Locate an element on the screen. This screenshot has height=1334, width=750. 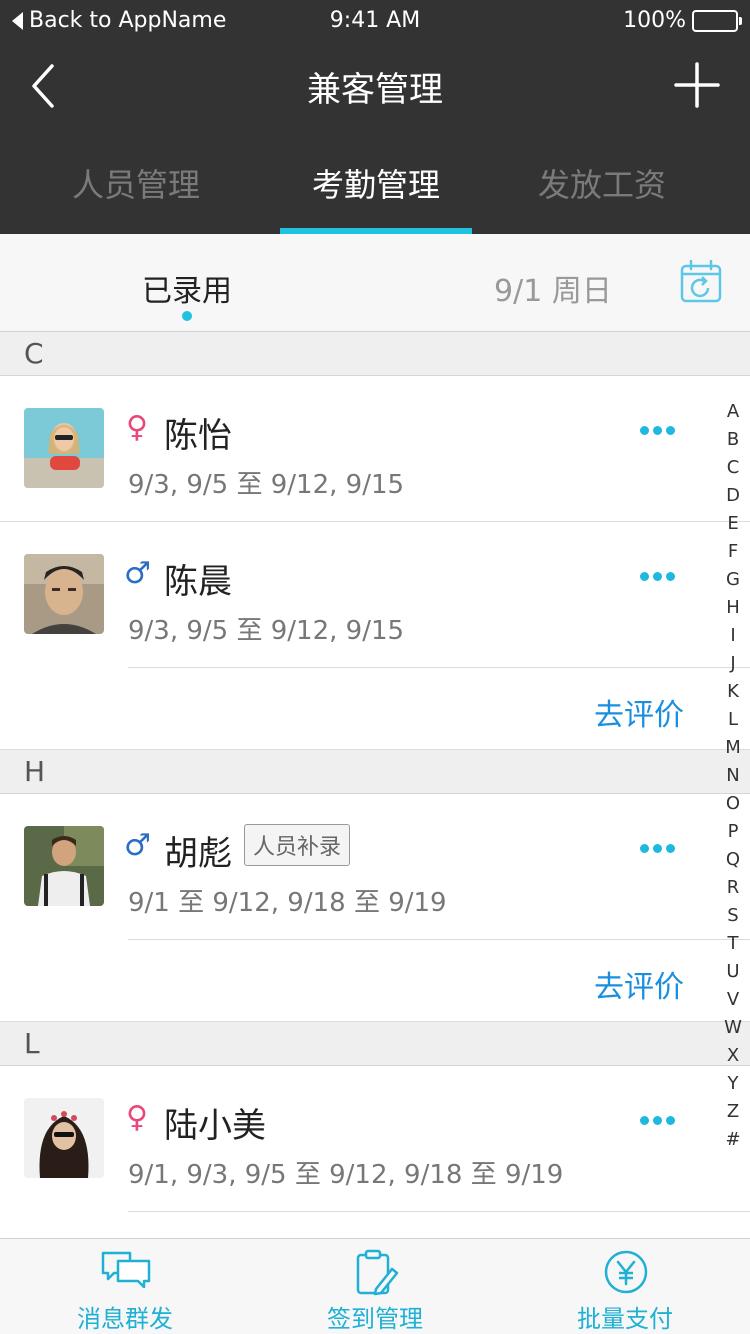
tab-attendance: 考勤管理 is located at coordinates (376, 183).